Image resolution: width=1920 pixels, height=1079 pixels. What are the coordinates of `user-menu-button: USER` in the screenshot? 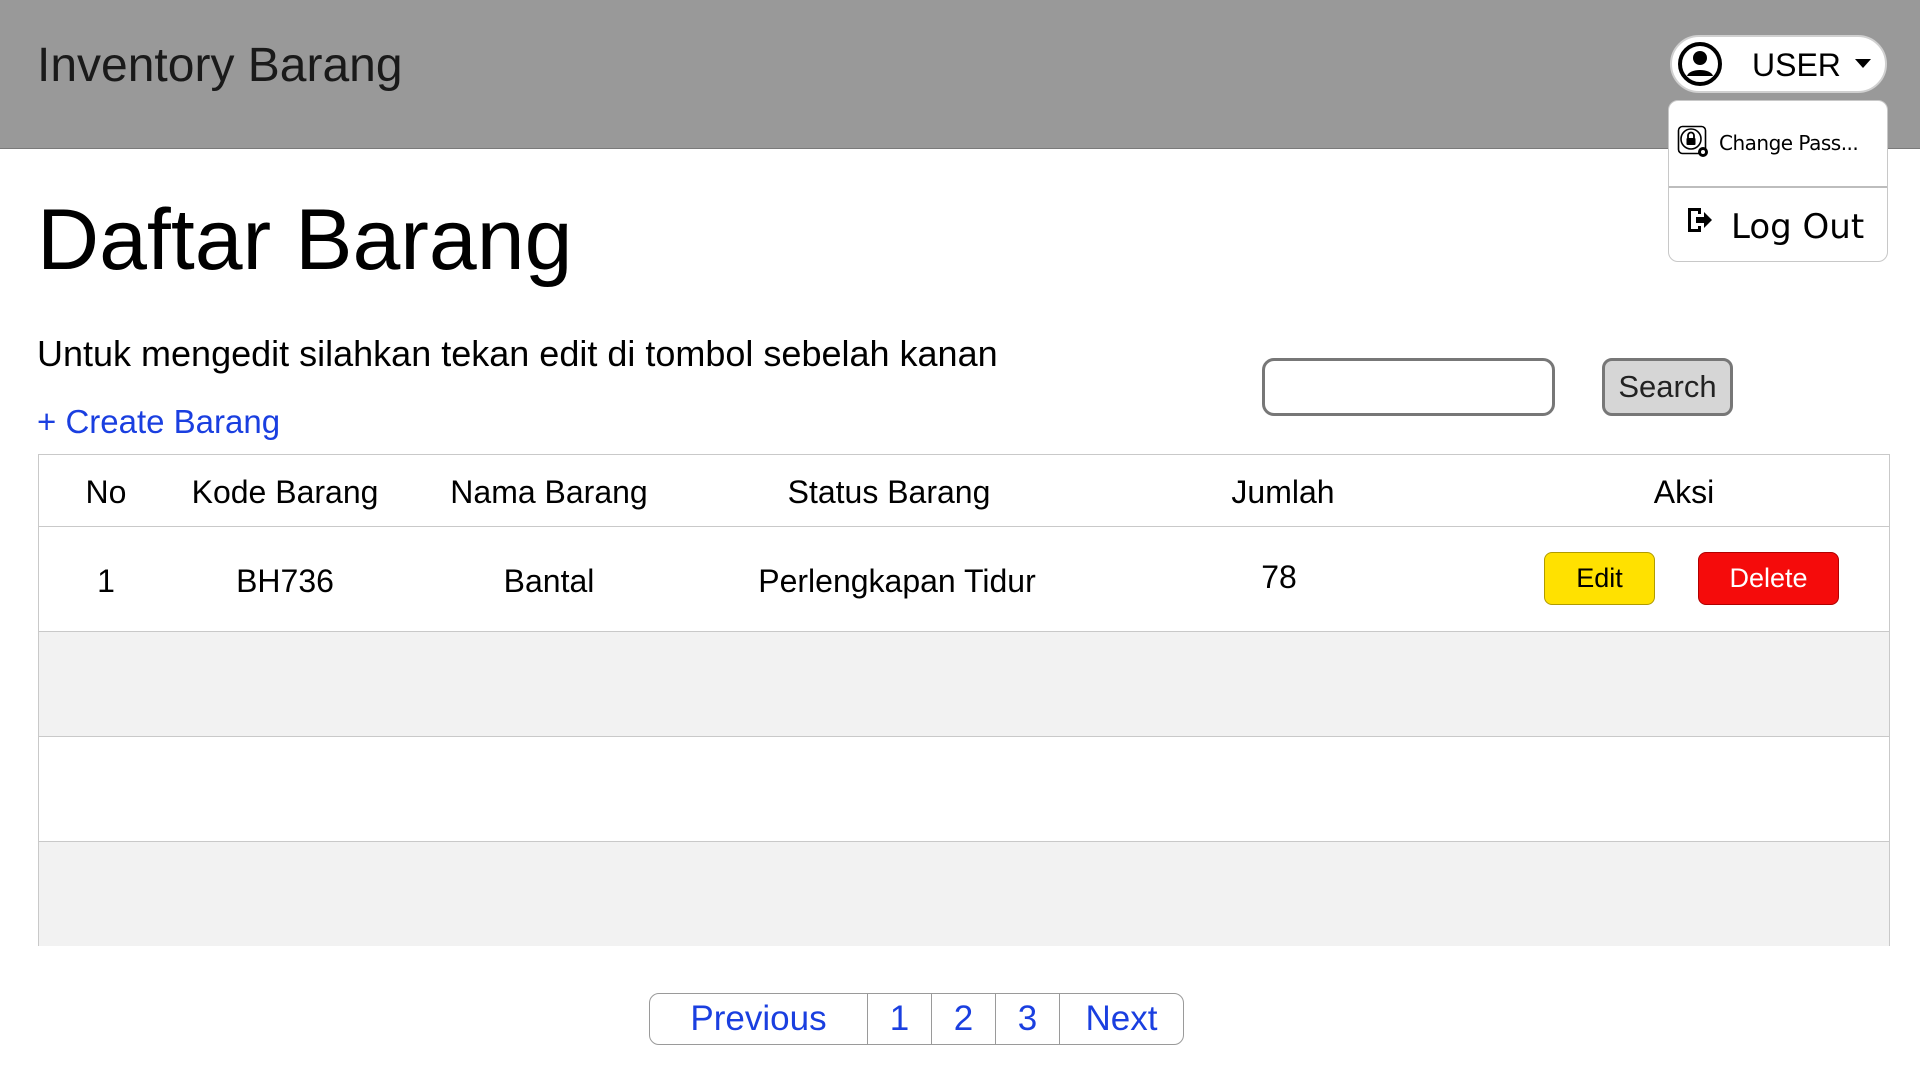 It's located at (1778, 64).